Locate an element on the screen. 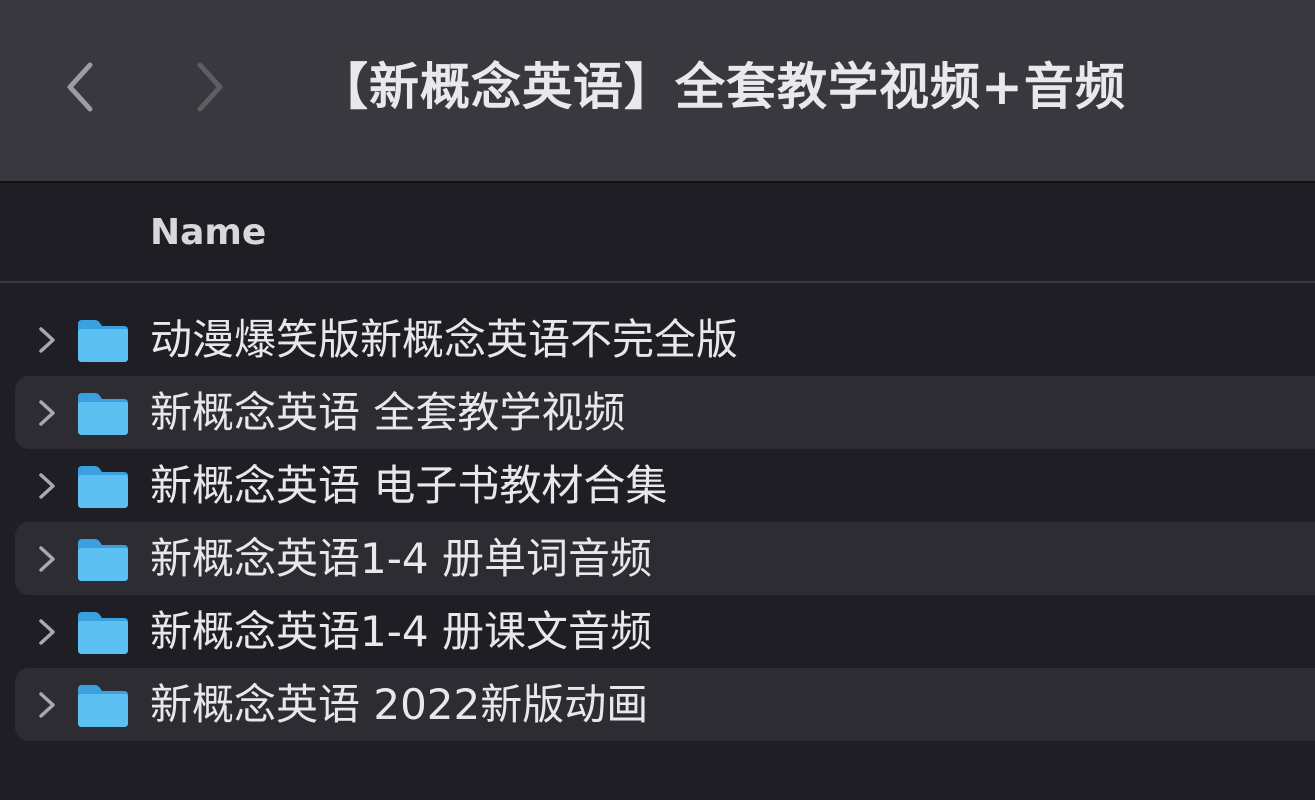 The height and width of the screenshot is (800, 1315). list-item-label: 新概念英语 电子书教材合集 is located at coordinates (409, 485).